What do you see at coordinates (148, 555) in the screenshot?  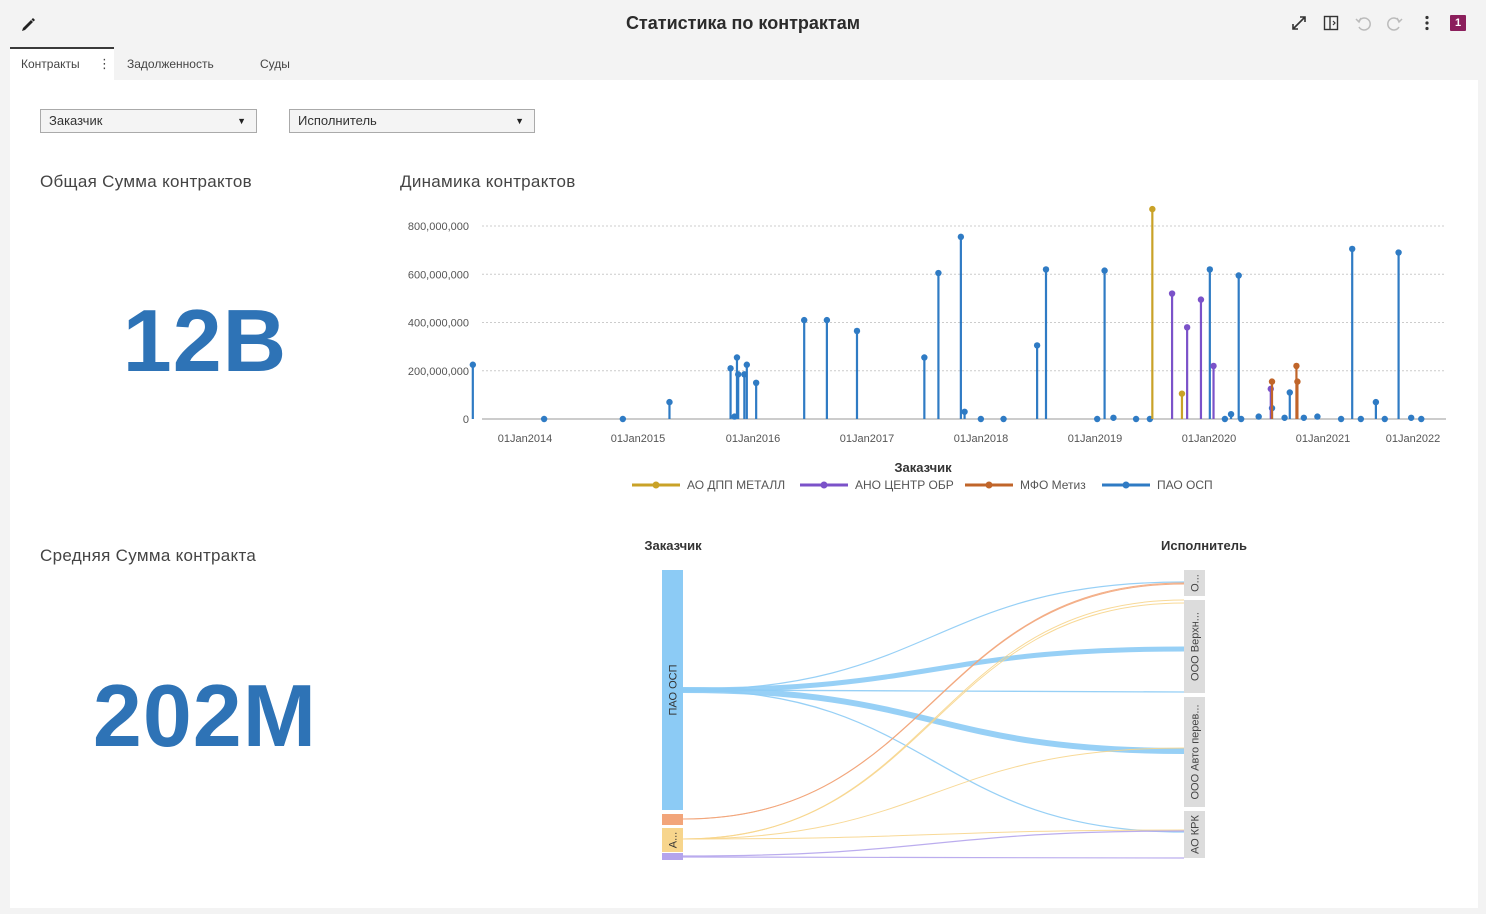 I see `average-sum-title: Средняя Сумма контракта` at bounding box center [148, 555].